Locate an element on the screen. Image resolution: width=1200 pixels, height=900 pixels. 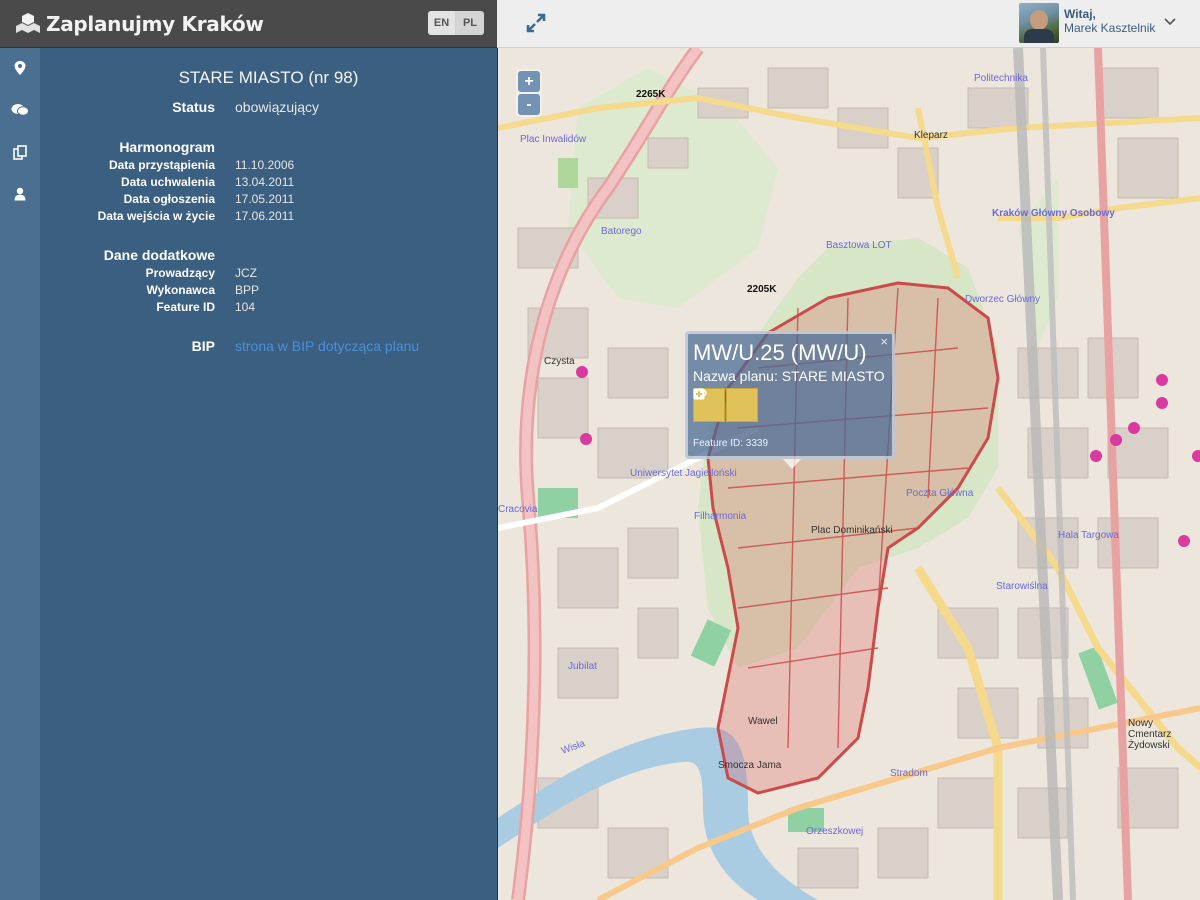
map-label: Jubilat is located at coordinates (582, 666).